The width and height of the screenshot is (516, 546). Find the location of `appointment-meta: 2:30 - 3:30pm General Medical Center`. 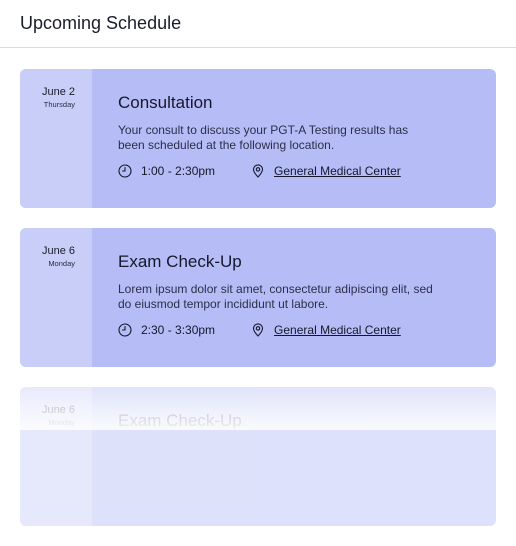

appointment-meta: 2:30 - 3:30pm General Medical Center is located at coordinates (294, 330).